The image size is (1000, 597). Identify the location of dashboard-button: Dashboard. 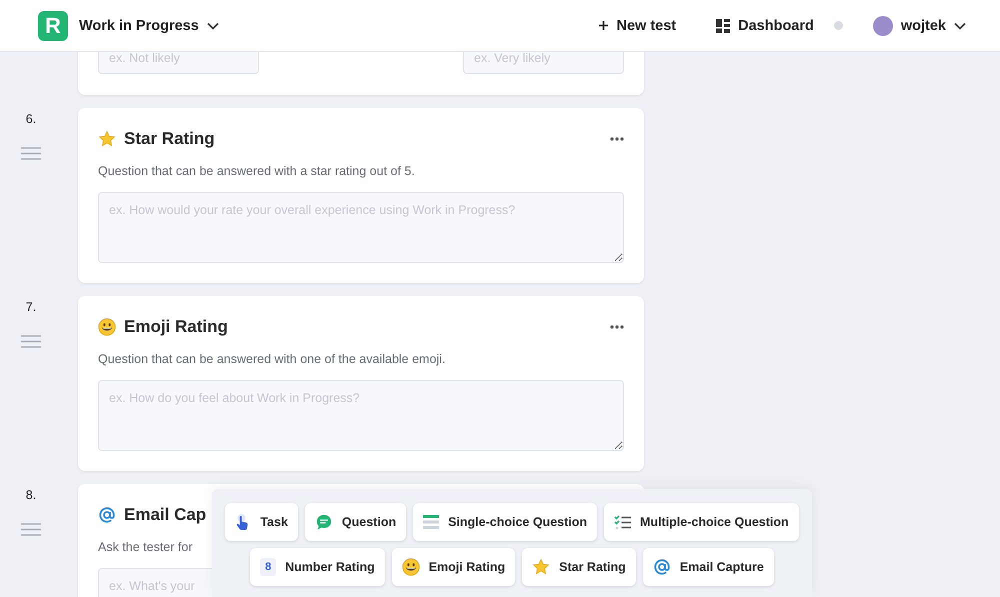
(765, 26).